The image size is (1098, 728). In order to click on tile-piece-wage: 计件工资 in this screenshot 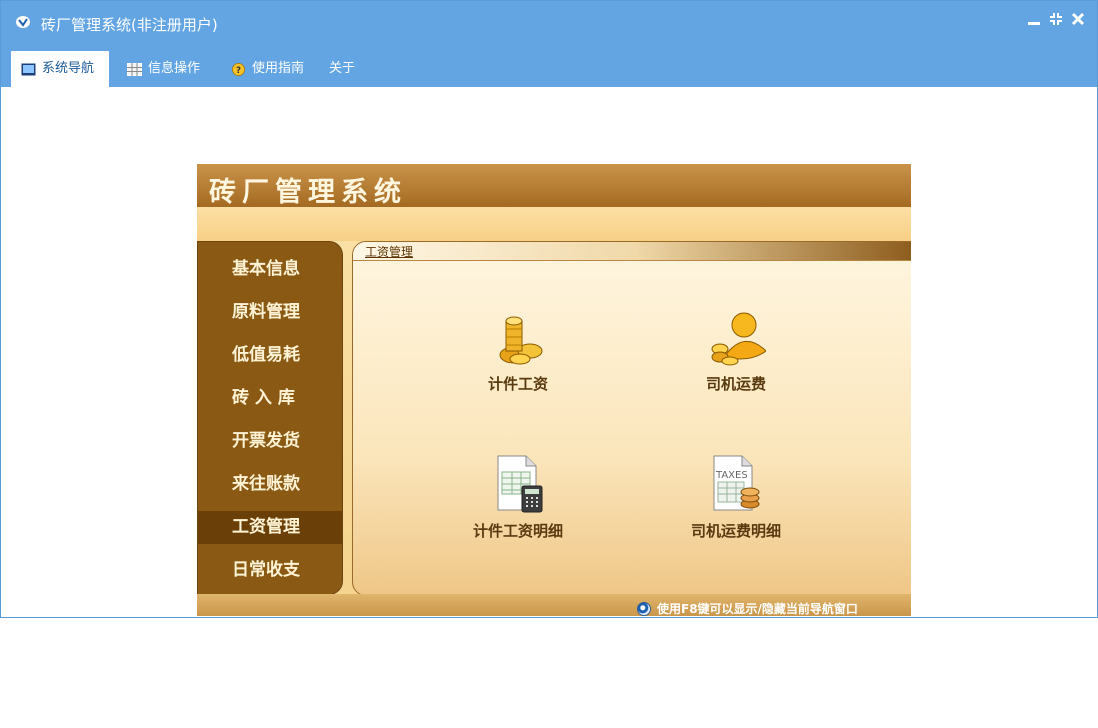, I will do `click(518, 357)`.